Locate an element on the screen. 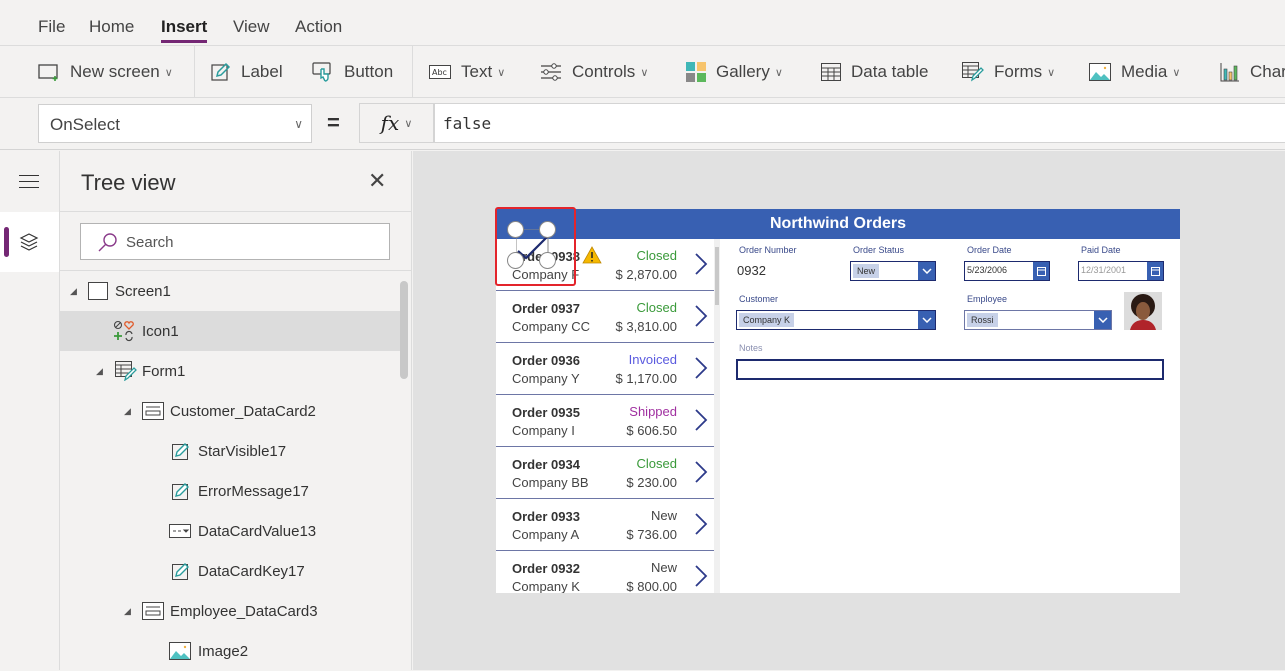 This screenshot has width=1285, height=671. gallery-scrollbar is located at coordinates (717, 416).